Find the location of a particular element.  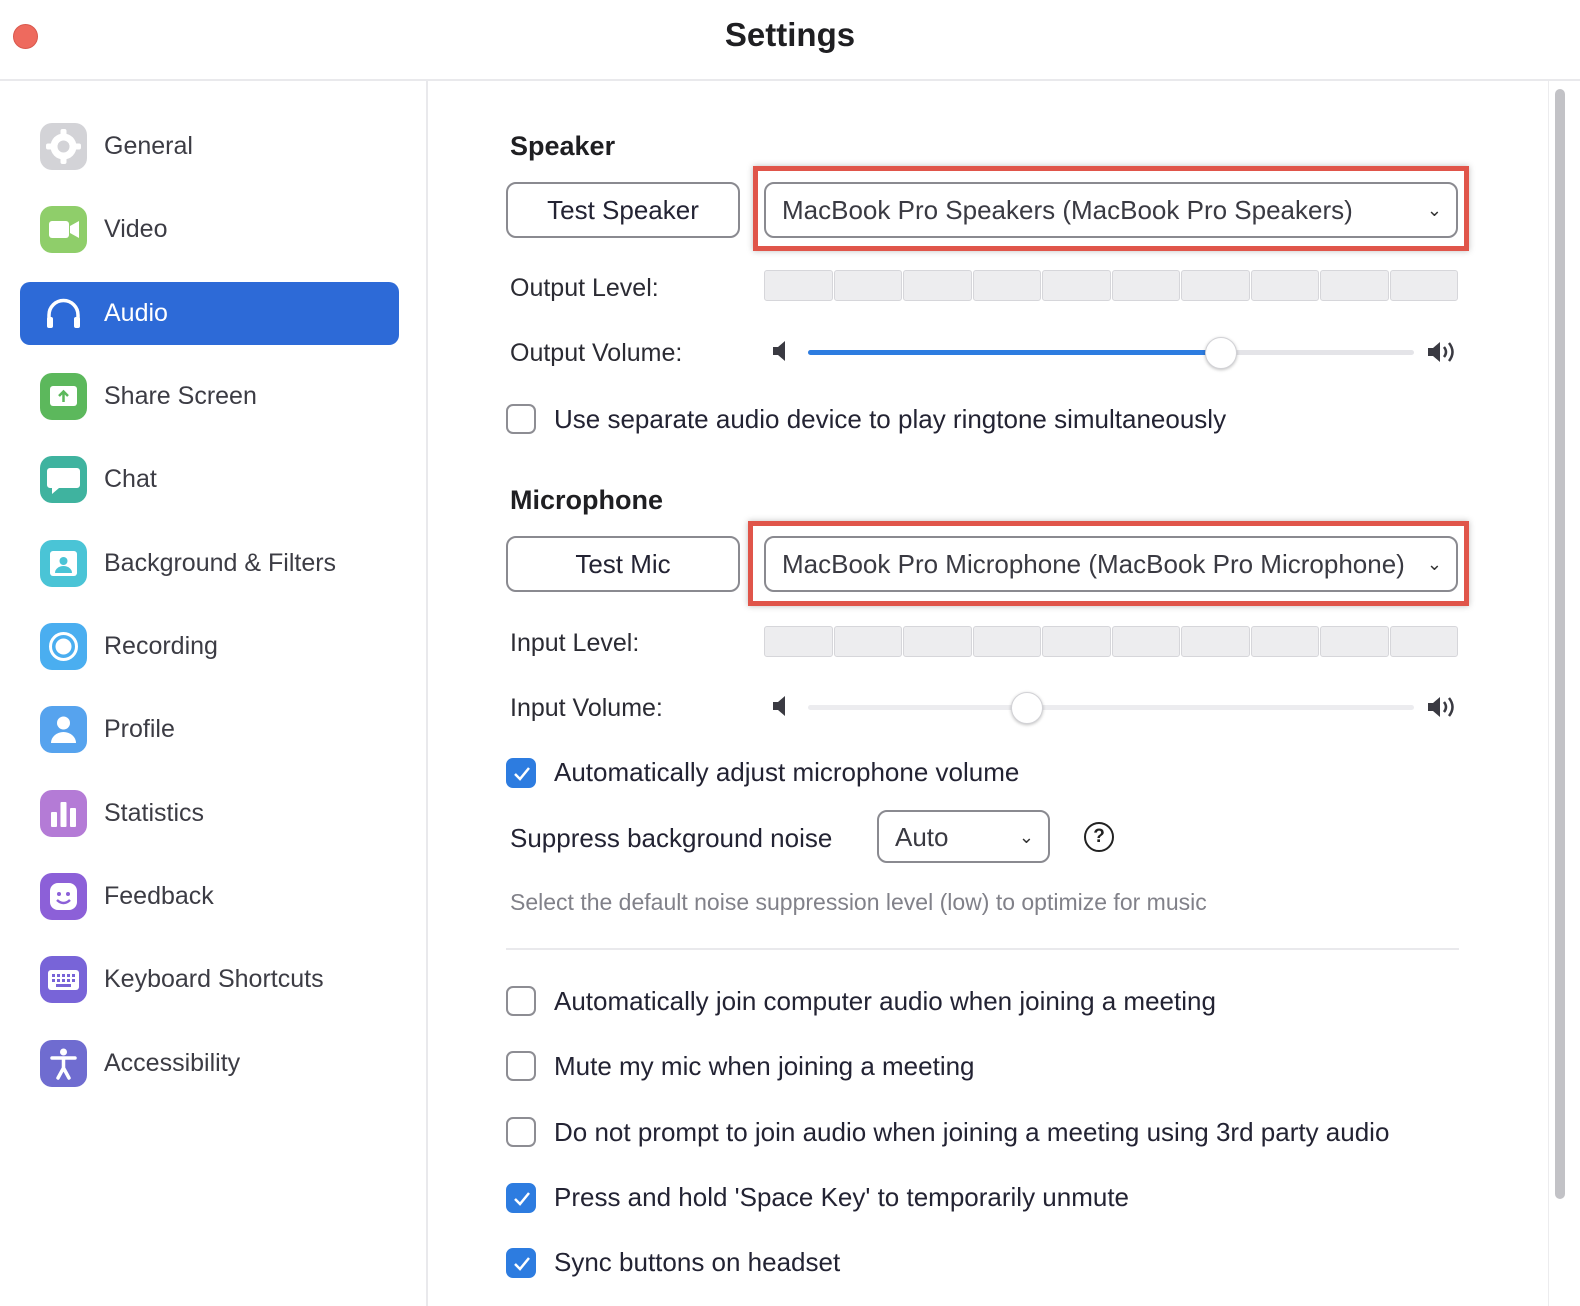

help-question-icon: ? is located at coordinates (1099, 837).